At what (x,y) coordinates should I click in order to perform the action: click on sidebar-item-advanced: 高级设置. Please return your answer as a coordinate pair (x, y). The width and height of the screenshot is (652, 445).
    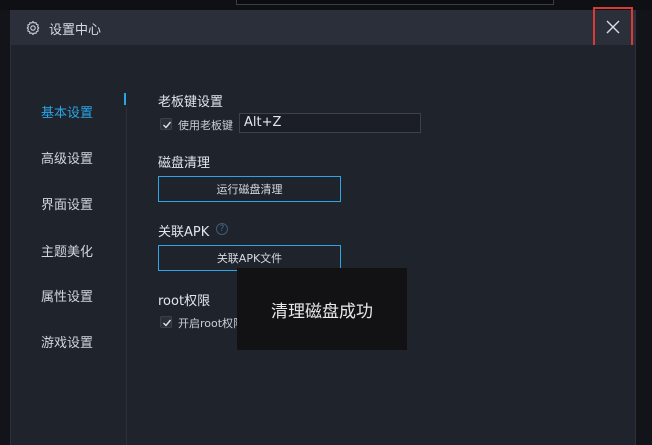
    Looking at the image, I should click on (67, 157).